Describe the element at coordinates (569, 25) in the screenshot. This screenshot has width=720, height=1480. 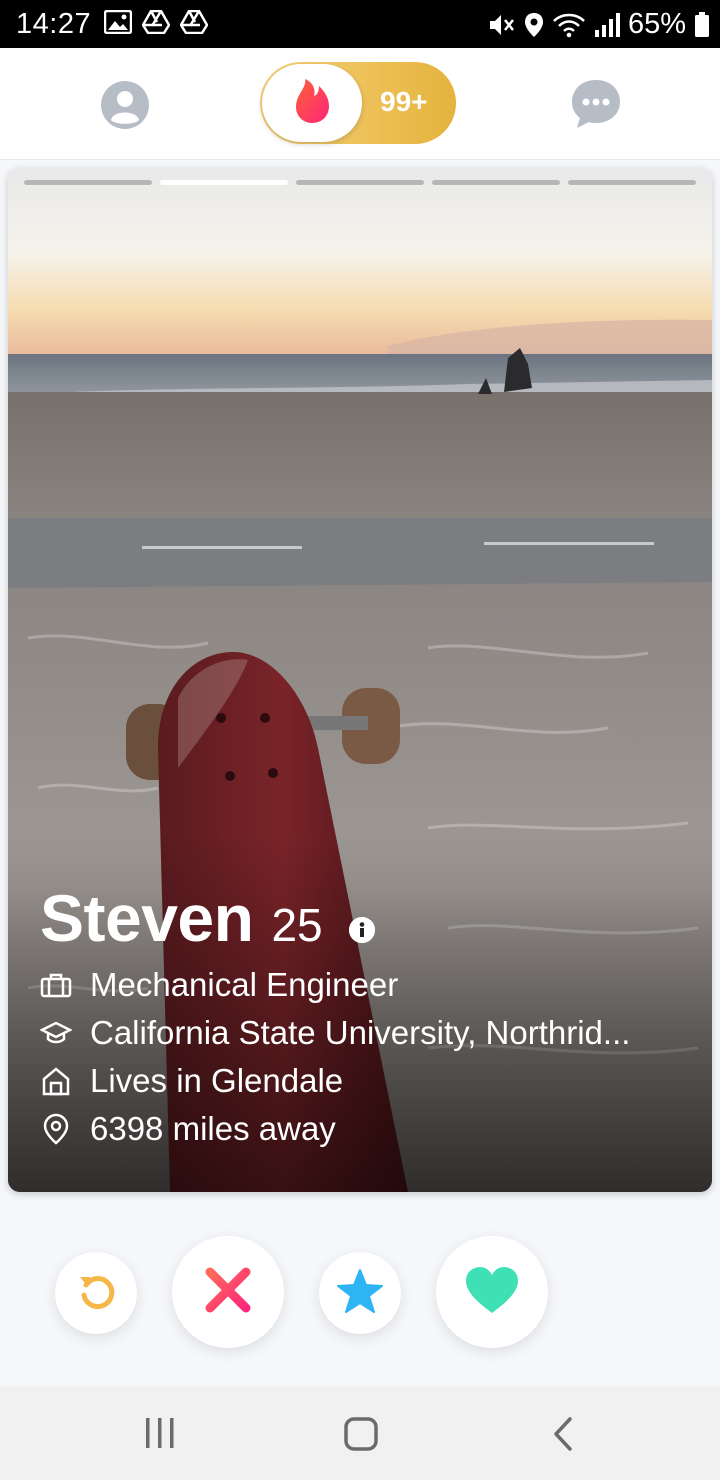
I see `wifi-icon` at that location.